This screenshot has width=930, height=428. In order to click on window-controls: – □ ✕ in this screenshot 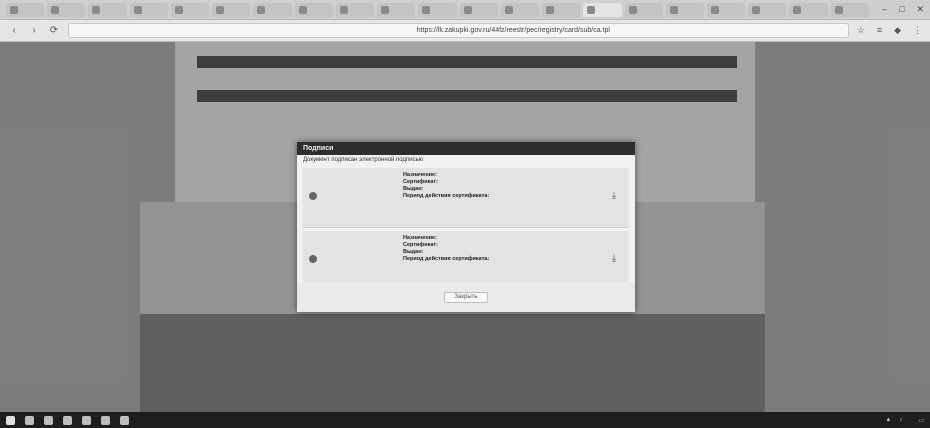, I will do `click(903, 9)`.